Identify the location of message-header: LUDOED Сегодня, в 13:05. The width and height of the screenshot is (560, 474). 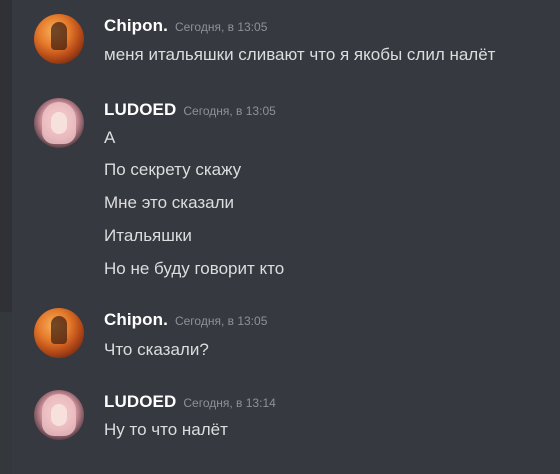
(190, 110).